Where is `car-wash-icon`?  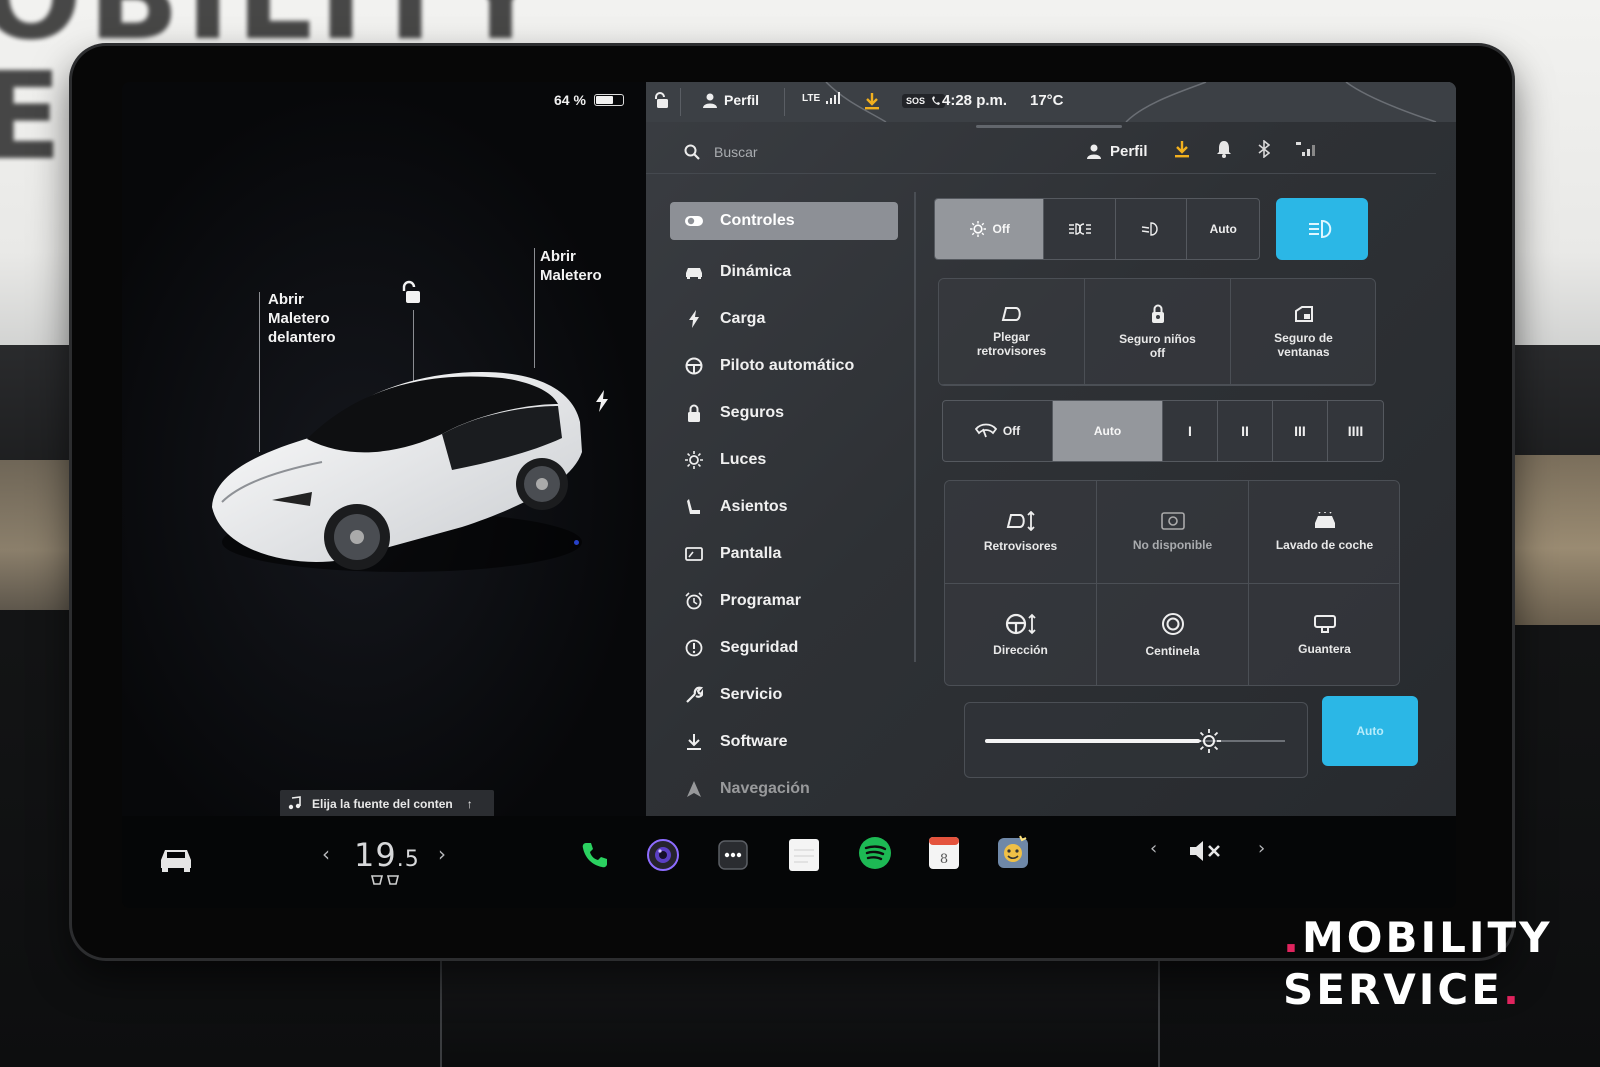 car-wash-icon is located at coordinates (1324, 520).